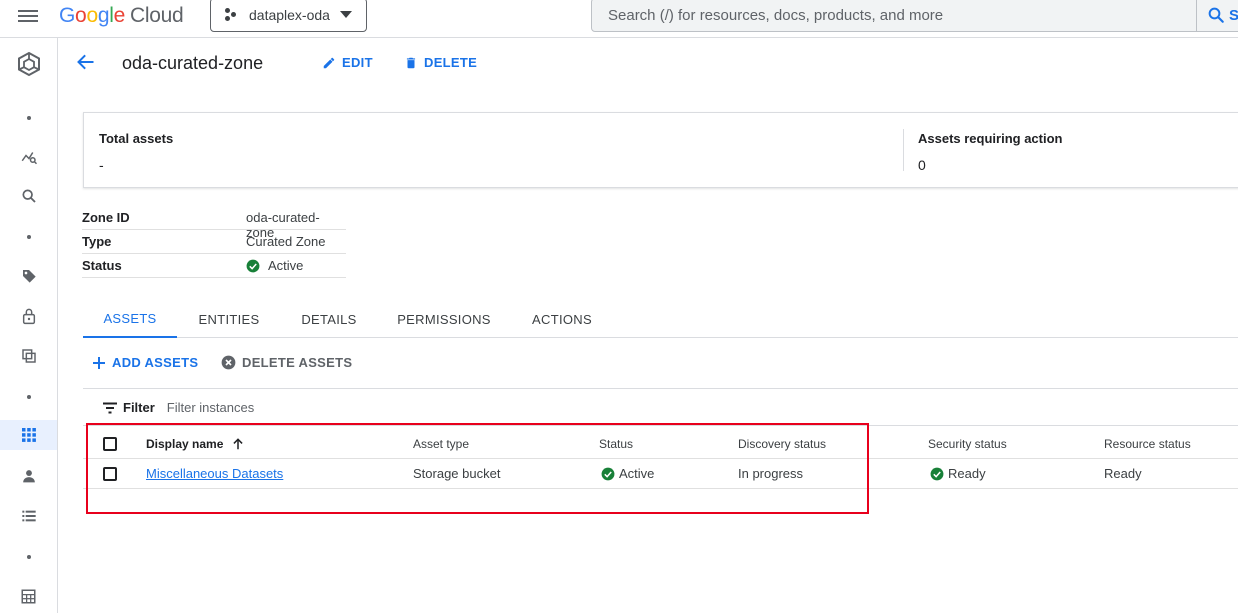 This screenshot has width=1238, height=613. I want to click on project-picker: dataplex-oda, so click(288, 16).